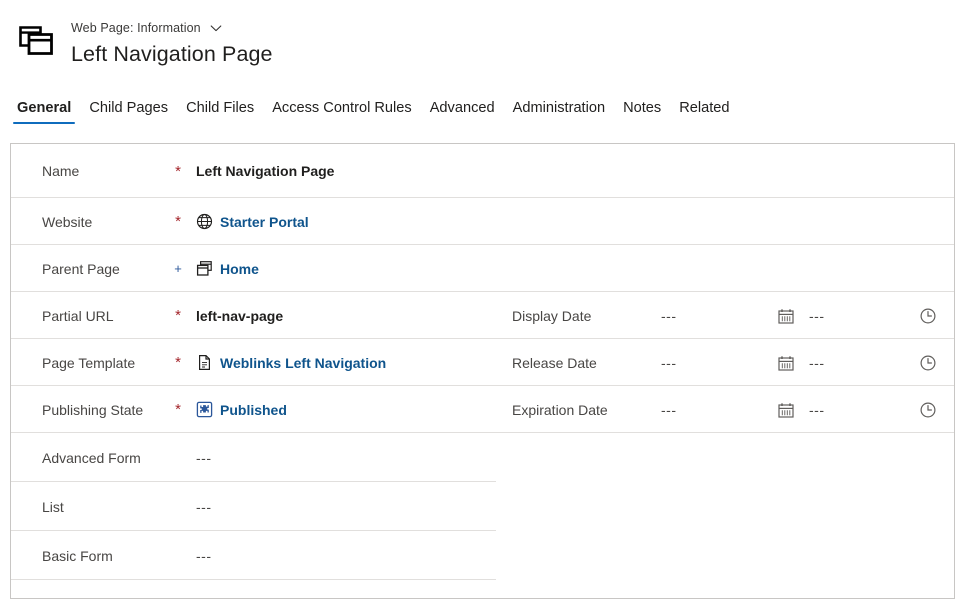  I want to click on lookup-text: Starter Portal, so click(264, 221).